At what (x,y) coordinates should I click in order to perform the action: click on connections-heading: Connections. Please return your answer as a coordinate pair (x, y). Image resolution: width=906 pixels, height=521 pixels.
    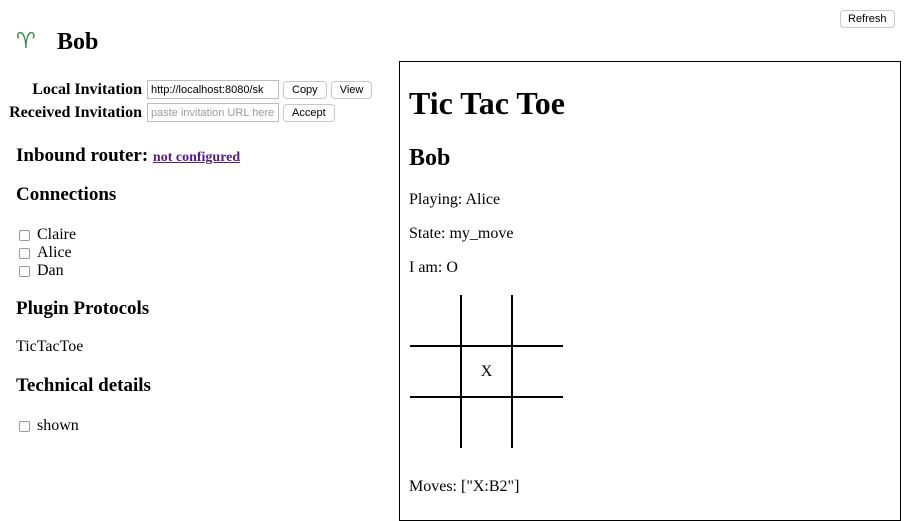
    Looking at the image, I should click on (66, 194).